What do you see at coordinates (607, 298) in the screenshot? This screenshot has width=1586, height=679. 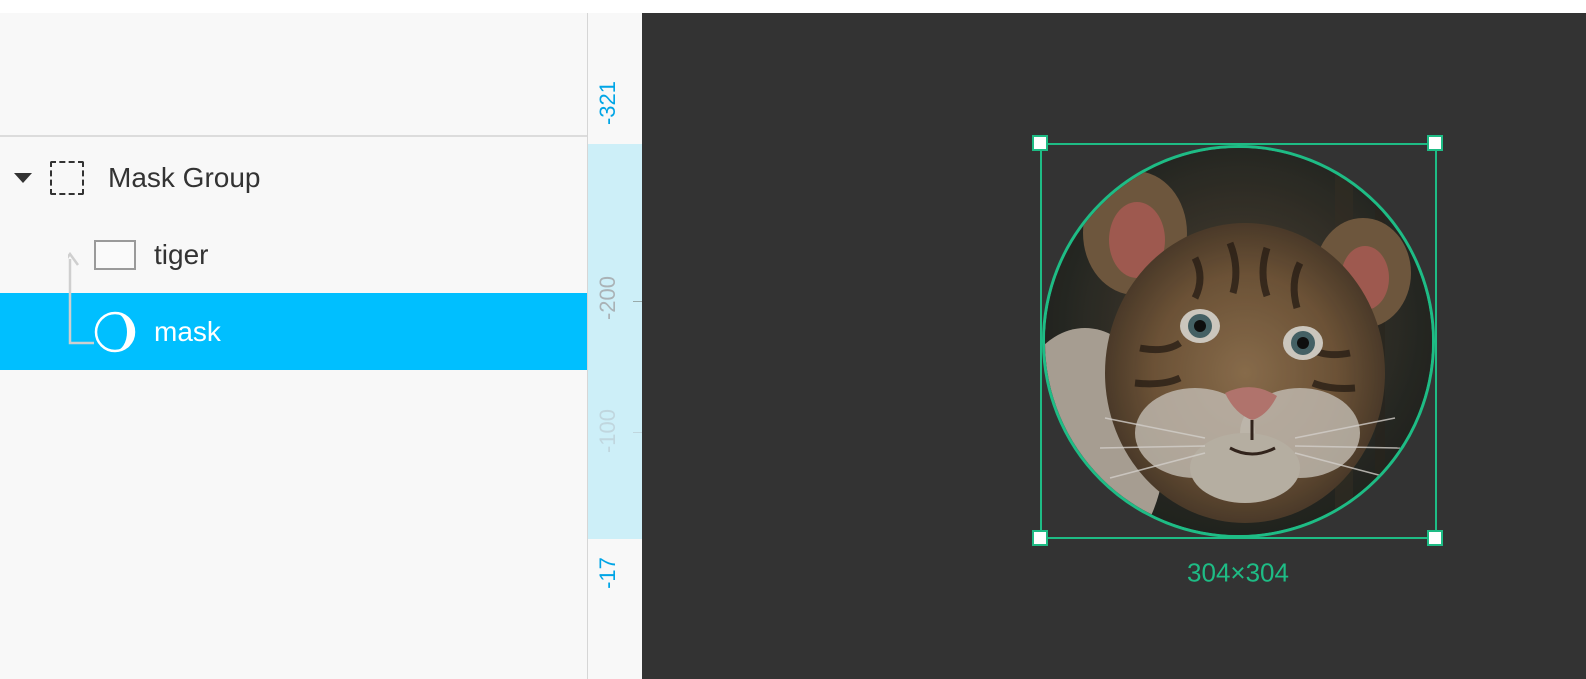 I see `ruler-label: -200` at bounding box center [607, 298].